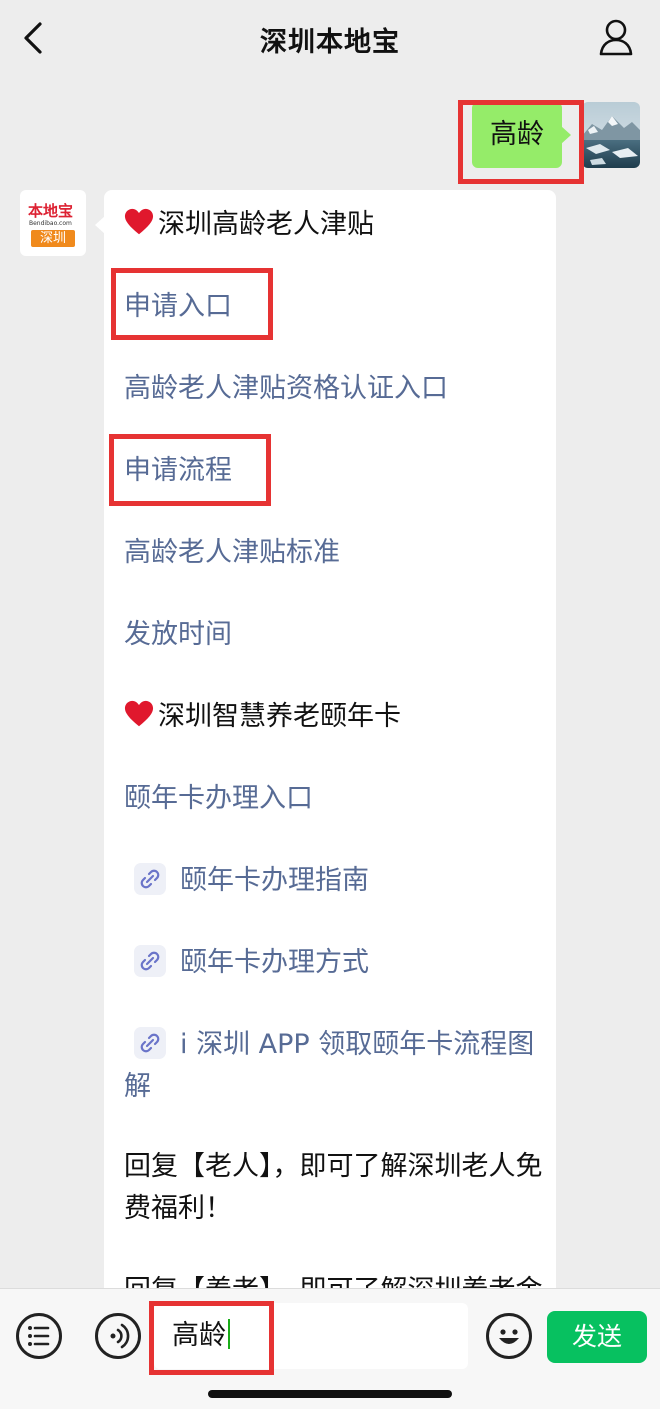 This screenshot has height=1409, width=660. I want to click on text-caret, so click(229, 1334).